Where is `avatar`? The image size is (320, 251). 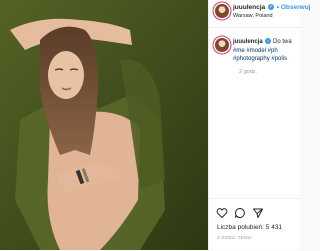
avatar is located at coordinates (222, 11).